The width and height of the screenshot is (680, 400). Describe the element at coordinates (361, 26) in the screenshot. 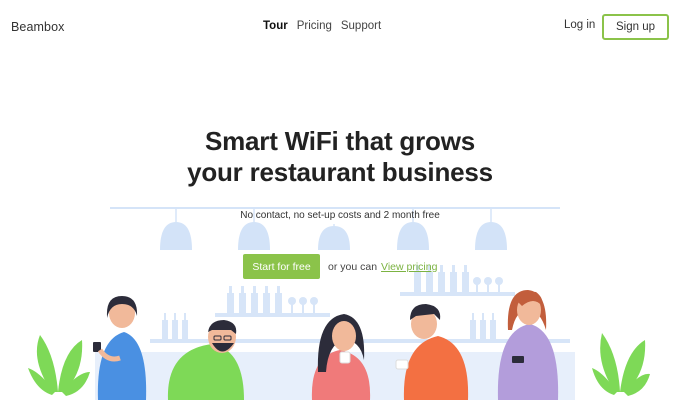

I see `nav-link-support: Support` at that location.